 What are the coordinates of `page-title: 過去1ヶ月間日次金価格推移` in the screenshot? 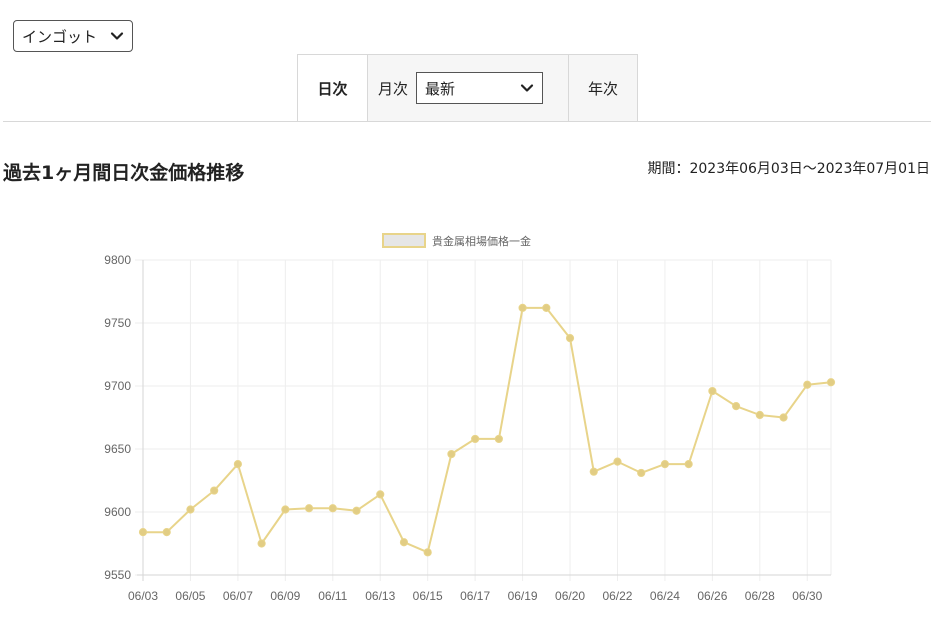 It's located at (124, 173).